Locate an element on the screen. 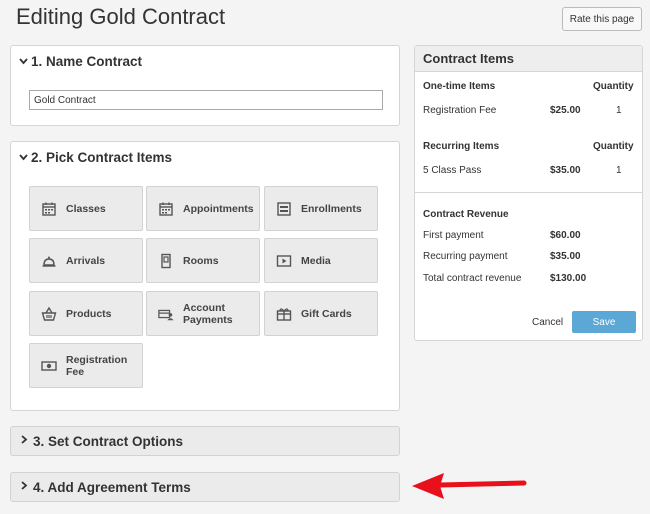 The image size is (650, 514). item-registration-fee: Registration Fee is located at coordinates (86, 365).